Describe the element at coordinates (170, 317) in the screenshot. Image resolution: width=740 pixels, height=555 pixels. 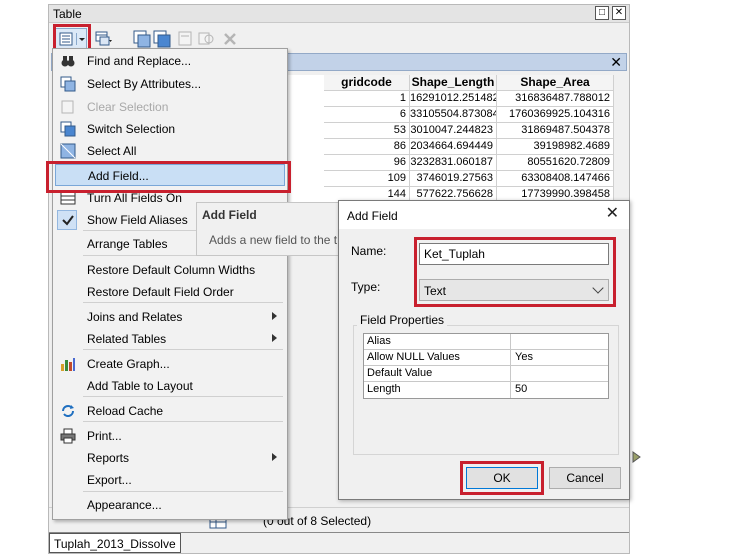
I see `menu-item-joins-and-relates: Joins and Relates` at that location.